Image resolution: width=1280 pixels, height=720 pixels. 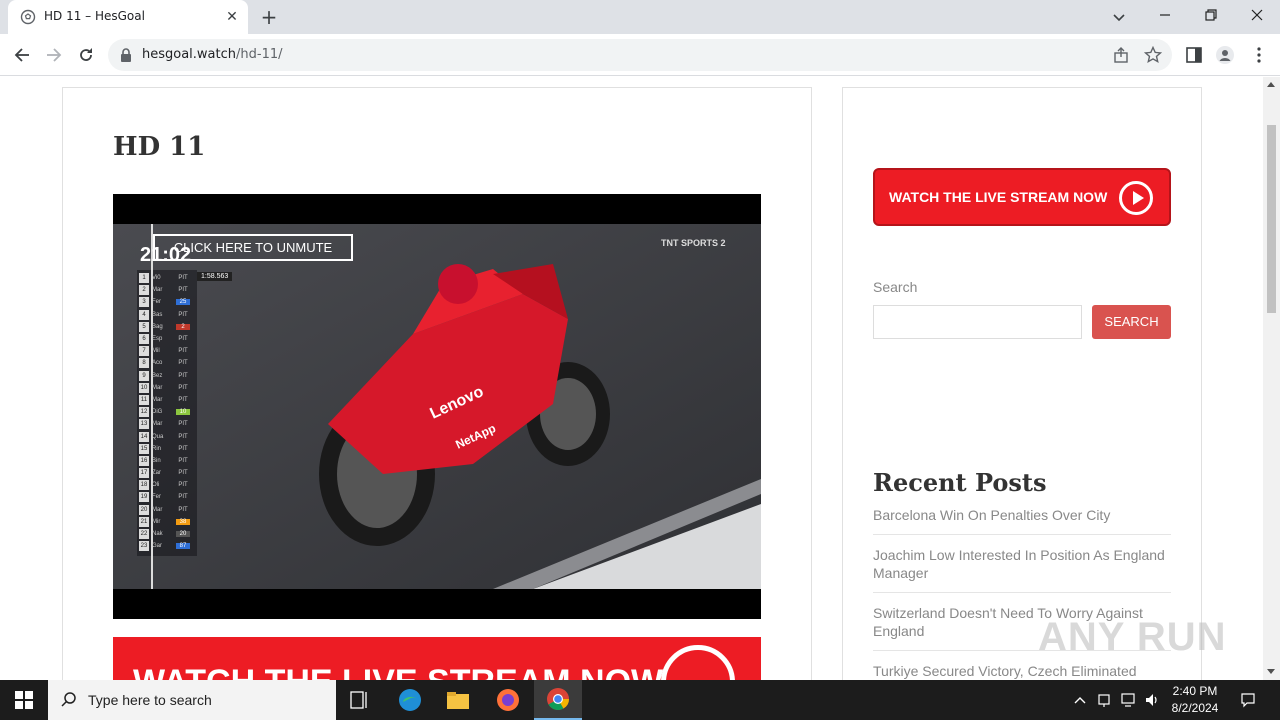 I want to click on profile-avatar-icon, so click(x=1225, y=55).